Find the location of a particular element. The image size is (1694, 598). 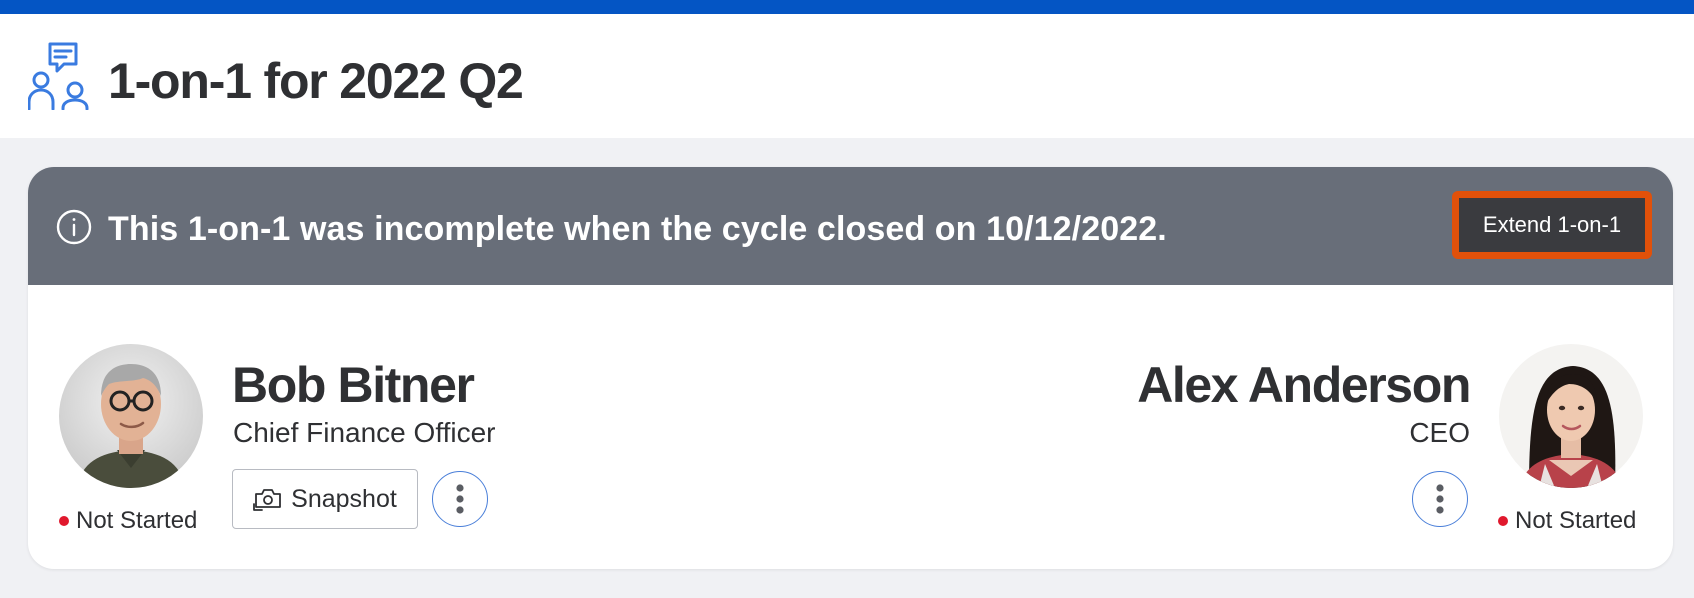

status-badge-right: Not Started is located at coordinates (1567, 521).